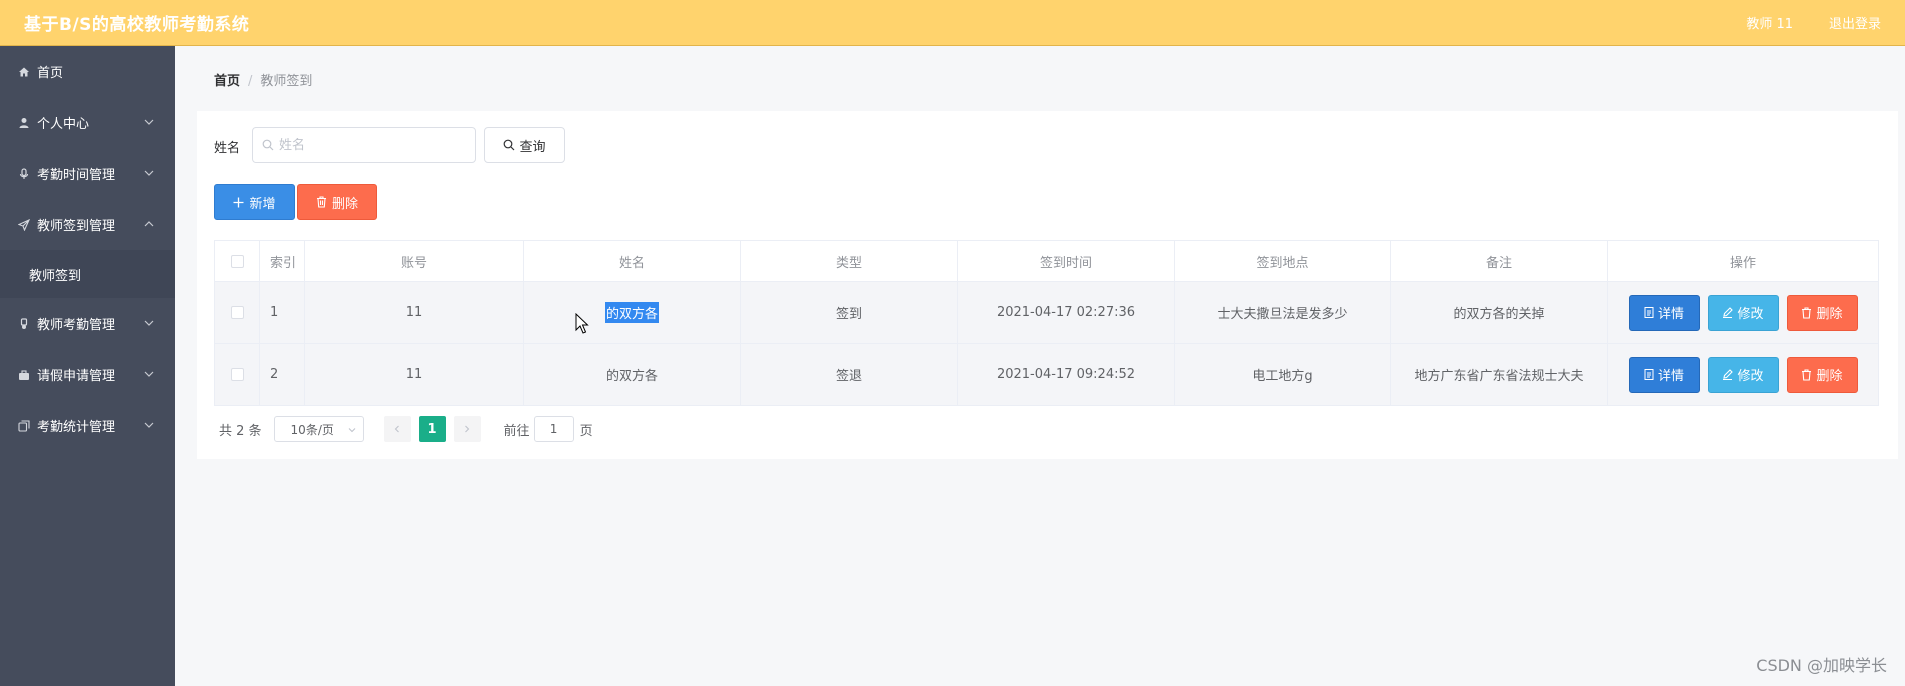 The image size is (1905, 686). What do you see at coordinates (312, 429) in the screenshot?
I see `page-size-value: 10条/页` at bounding box center [312, 429].